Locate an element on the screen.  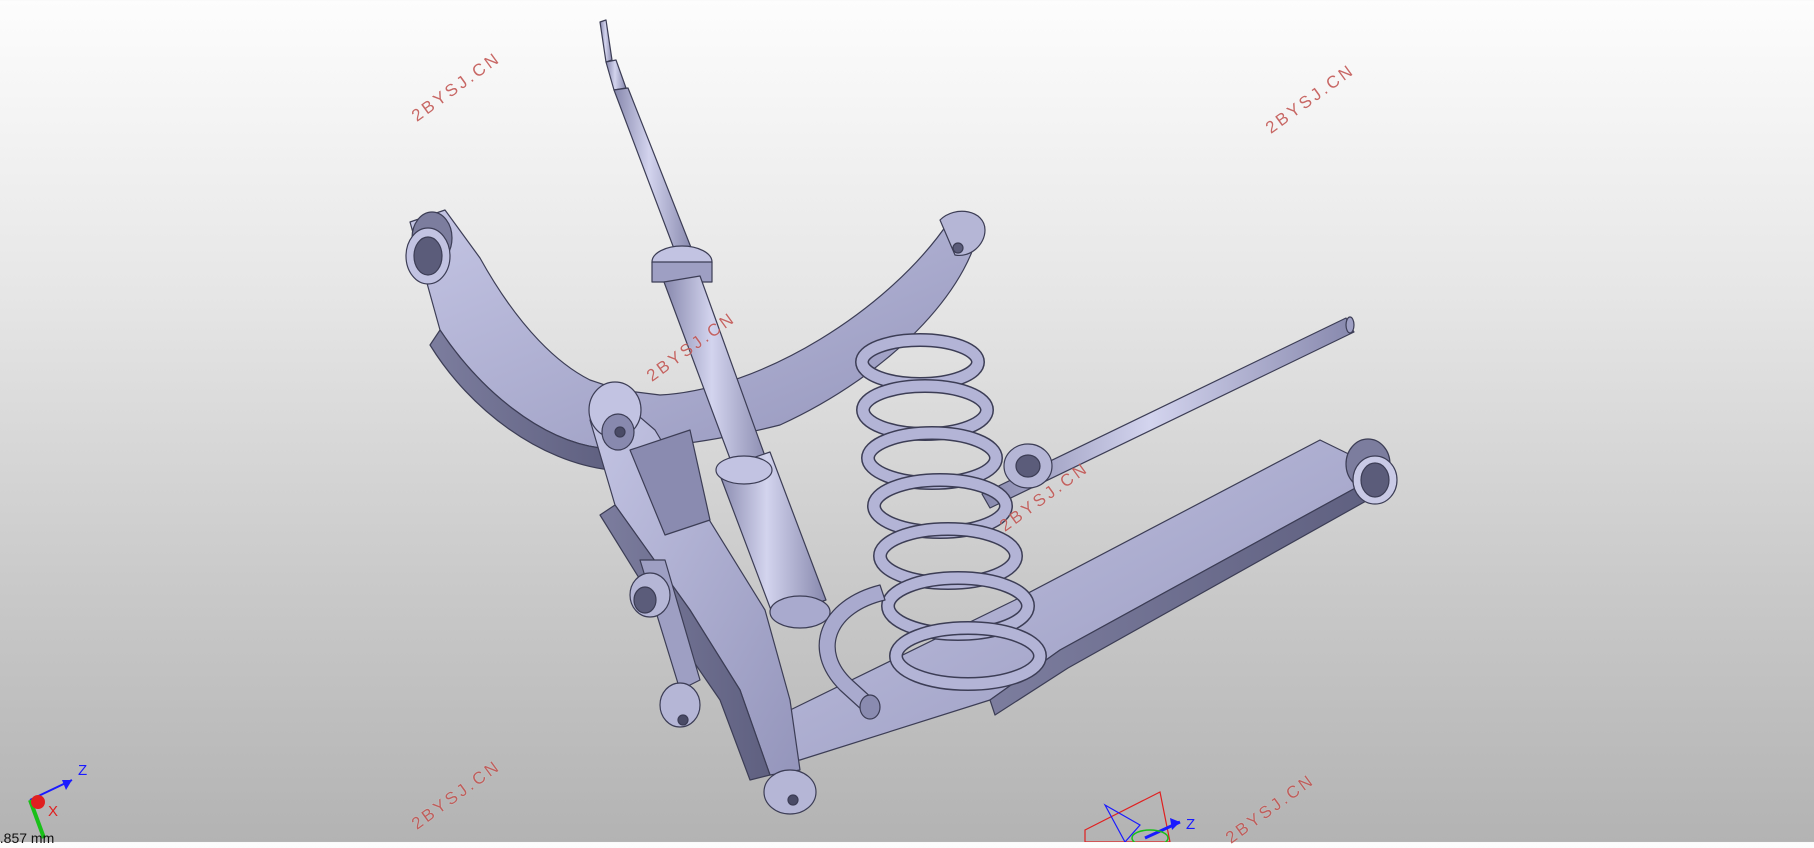
eye-bracket is located at coordinates (1028, 466).